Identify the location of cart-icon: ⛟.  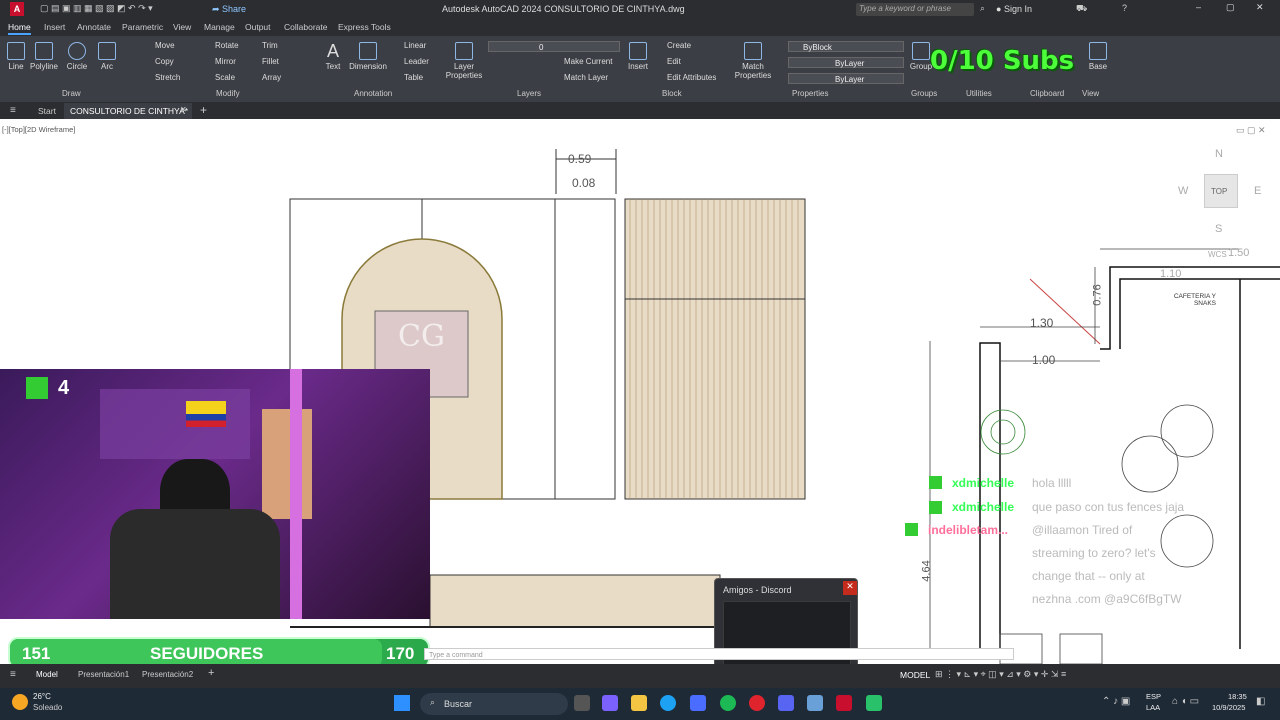
(1081, 9).